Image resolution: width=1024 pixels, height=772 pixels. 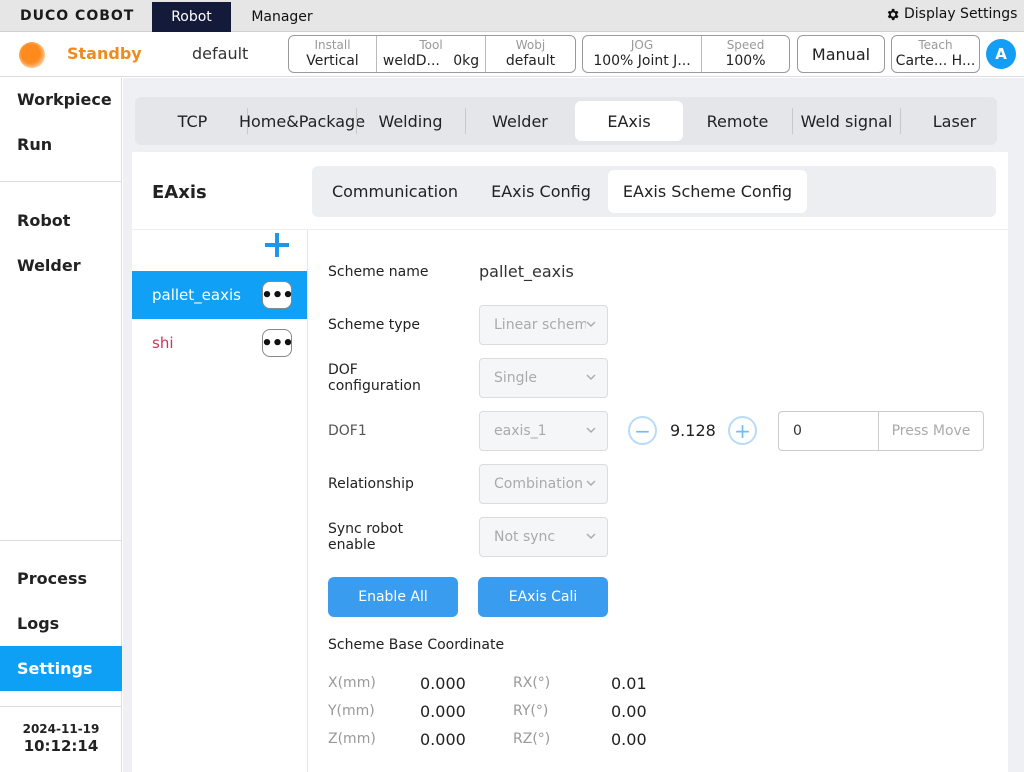 I want to click on dof1-value: 9.128, so click(x=693, y=430).